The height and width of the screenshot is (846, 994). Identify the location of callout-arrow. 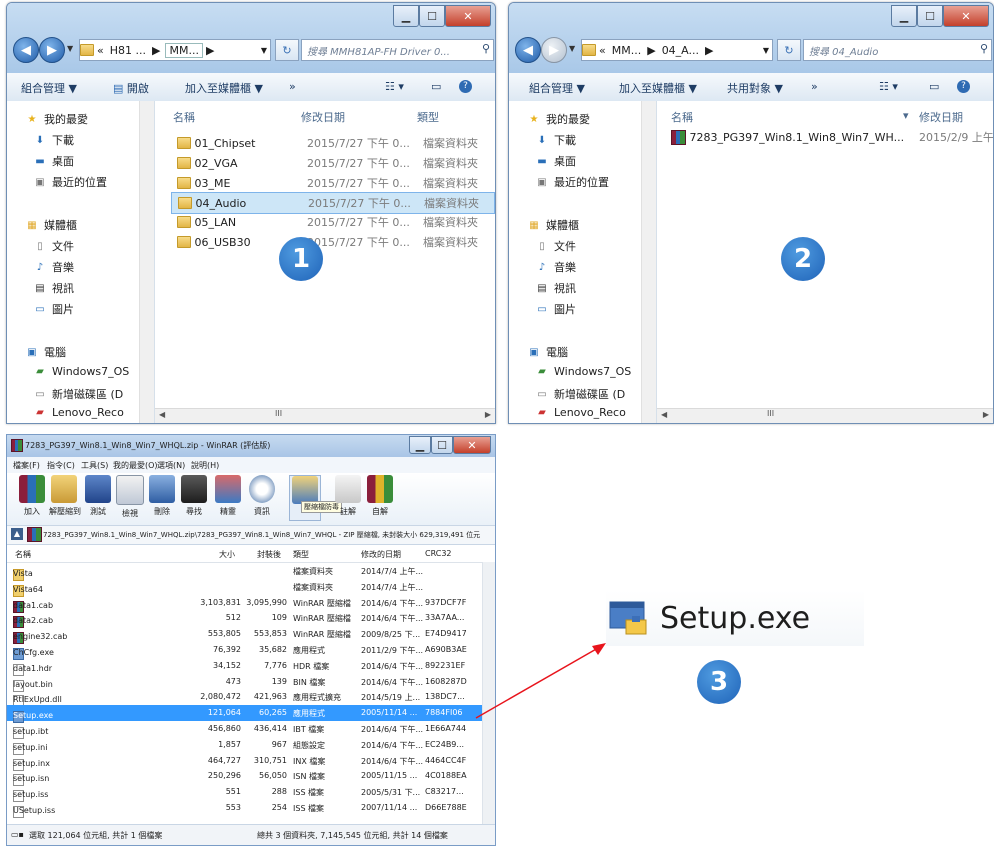
(540, 681).